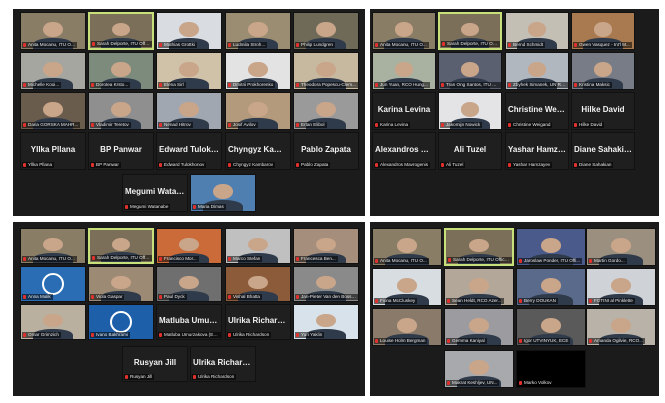  I want to click on participant-tile: Bernd Schmidt, so click(537, 31).